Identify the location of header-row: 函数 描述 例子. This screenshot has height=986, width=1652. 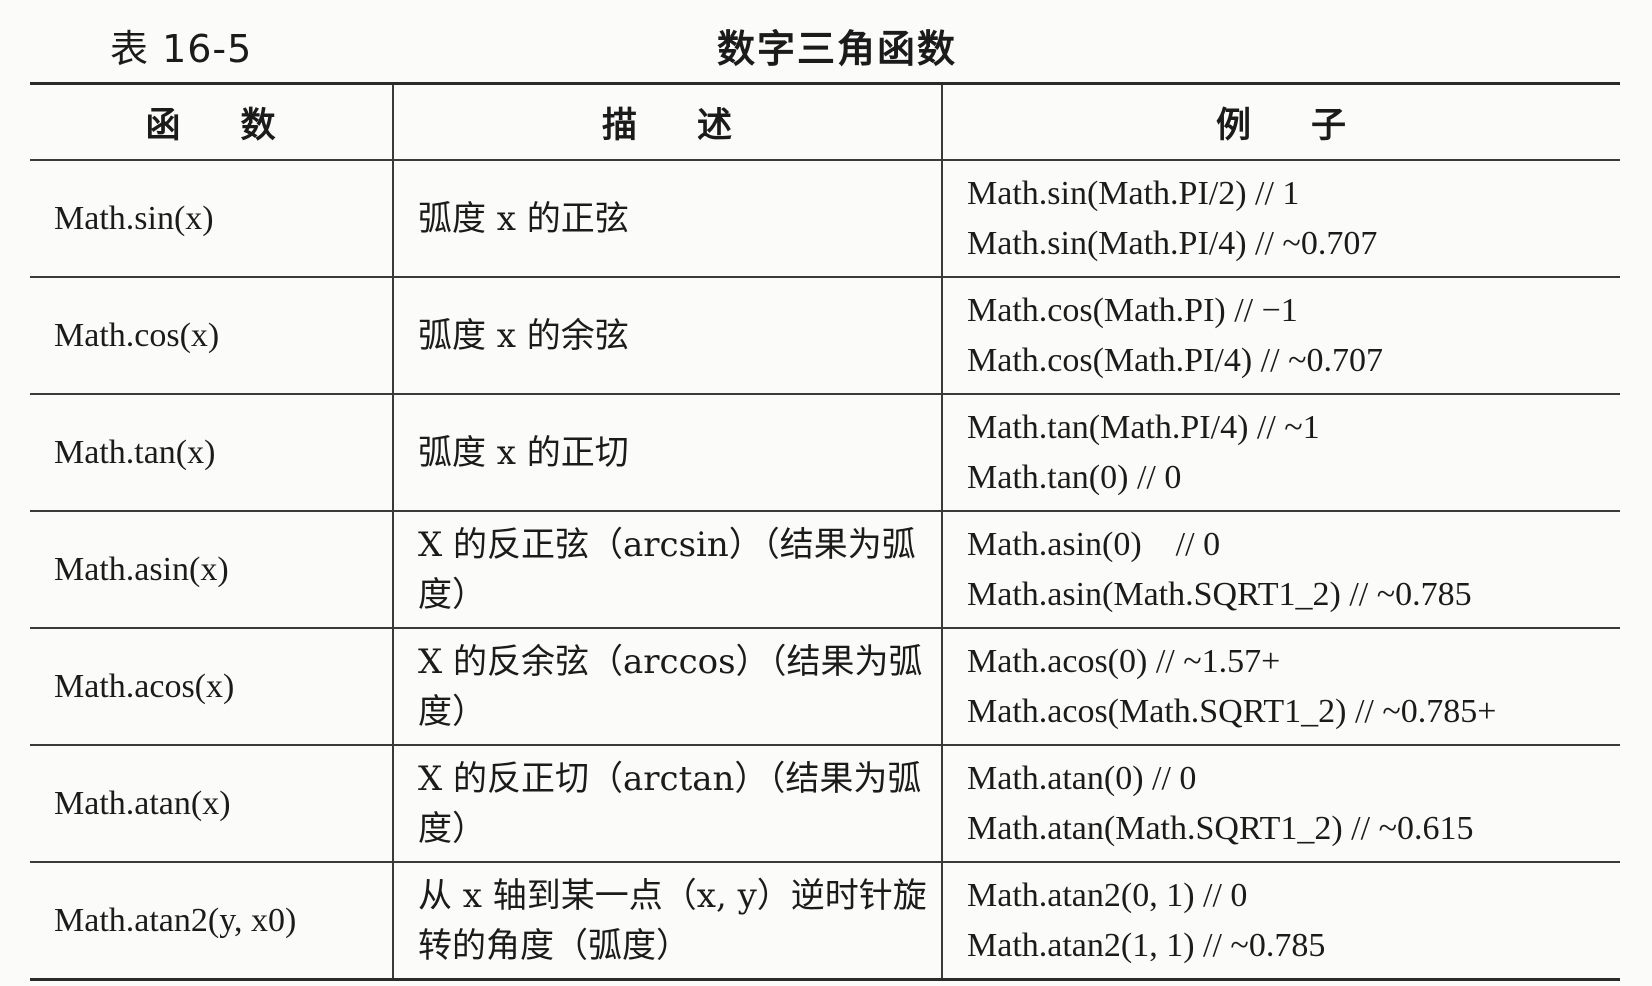
(825, 122).